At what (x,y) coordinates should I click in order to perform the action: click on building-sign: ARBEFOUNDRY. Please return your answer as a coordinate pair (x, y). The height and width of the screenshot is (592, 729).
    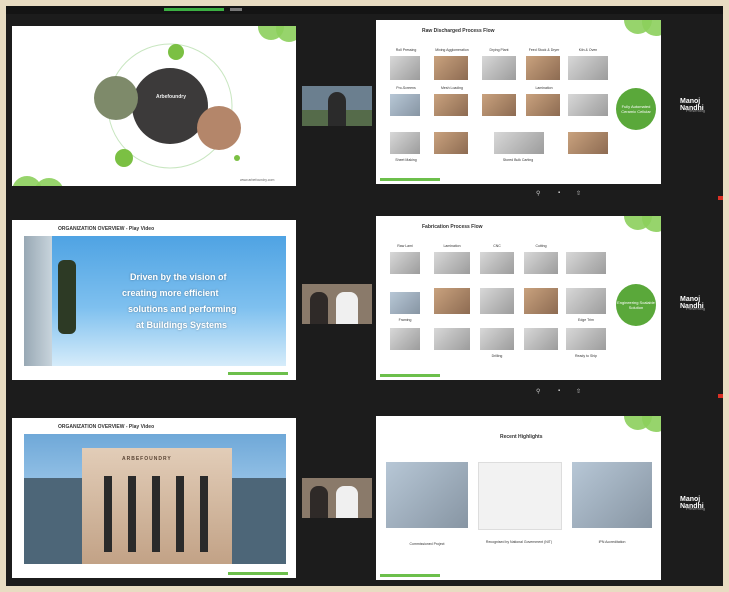
    Looking at the image, I should click on (147, 459).